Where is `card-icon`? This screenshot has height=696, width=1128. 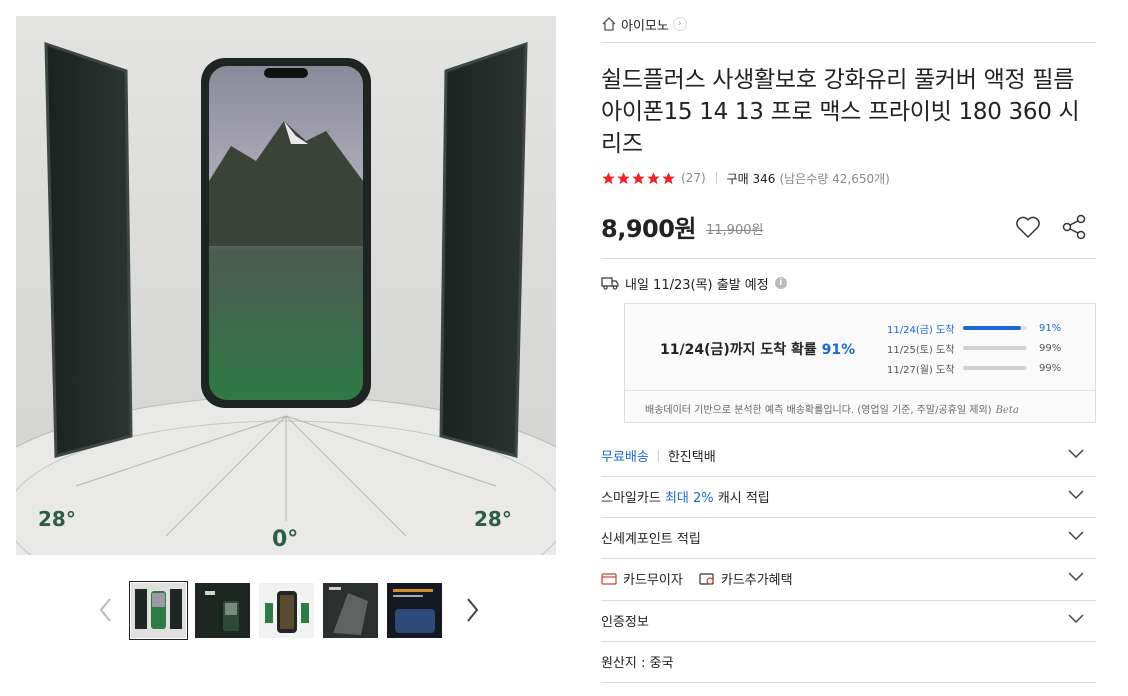
card-icon is located at coordinates (609, 578).